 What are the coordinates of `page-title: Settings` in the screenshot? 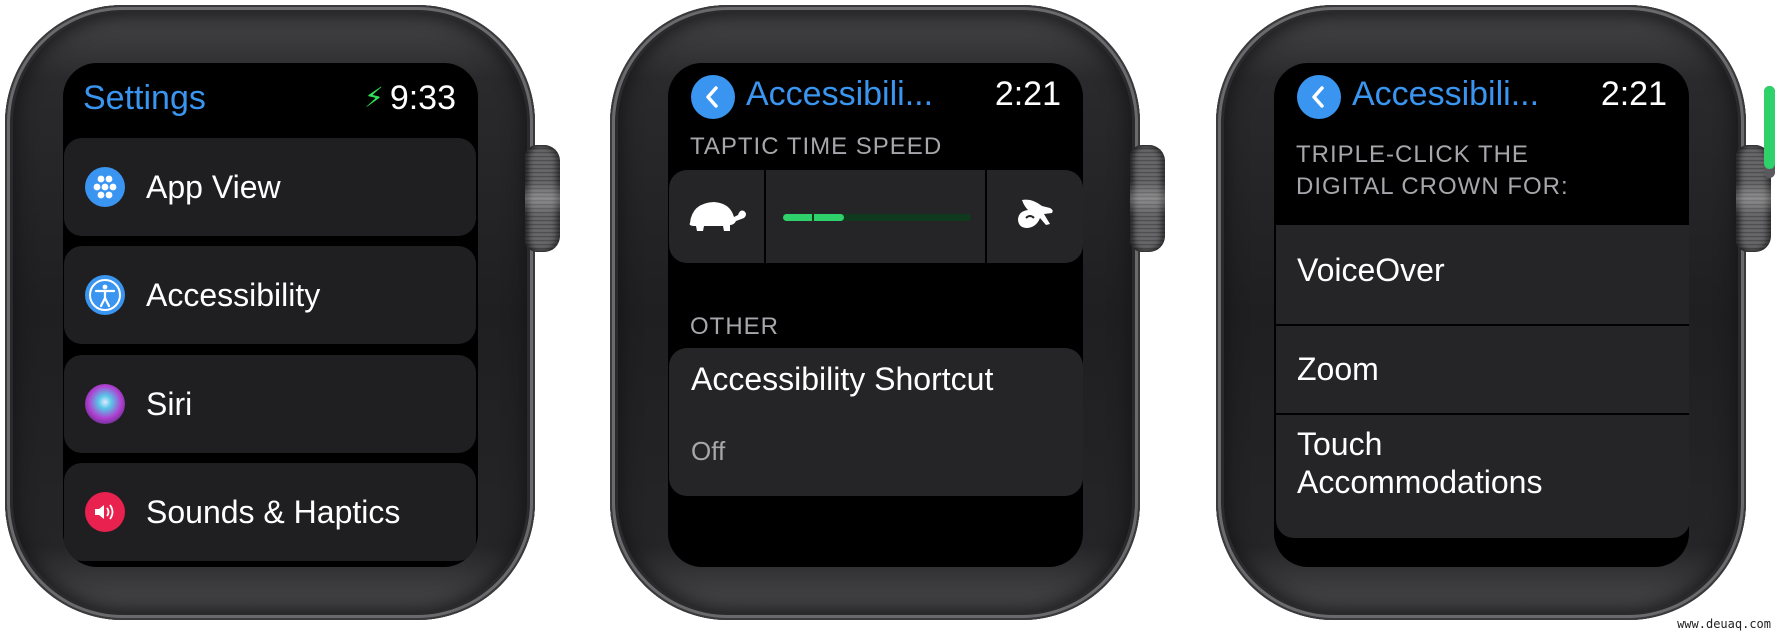 It's located at (144, 98).